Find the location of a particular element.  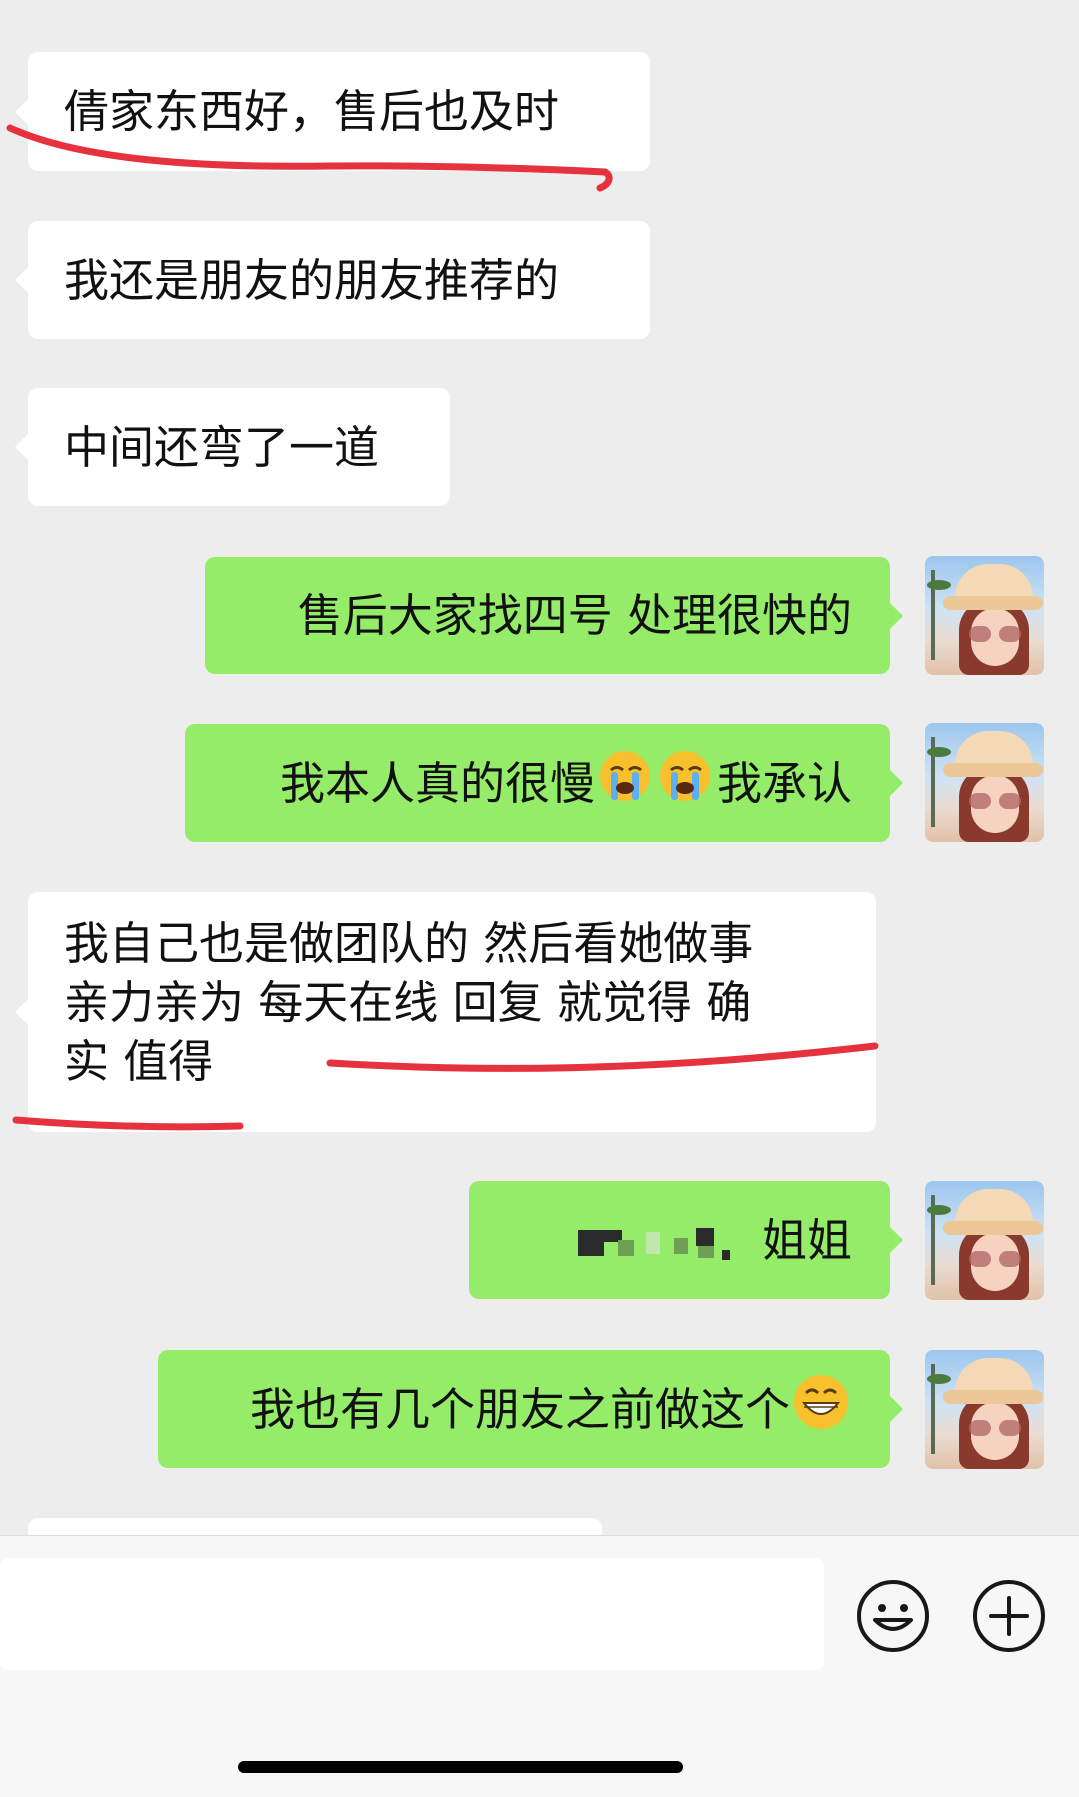

grinning-face-emoji is located at coordinates (821, 1409).